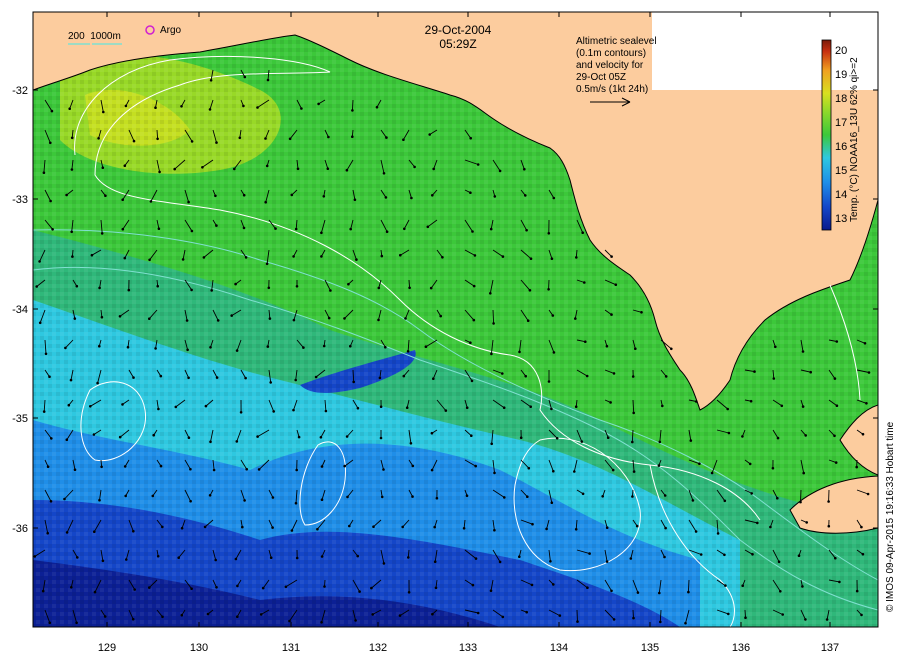  I want to click on altimetry-note-line: and velocity for, so click(610, 65).